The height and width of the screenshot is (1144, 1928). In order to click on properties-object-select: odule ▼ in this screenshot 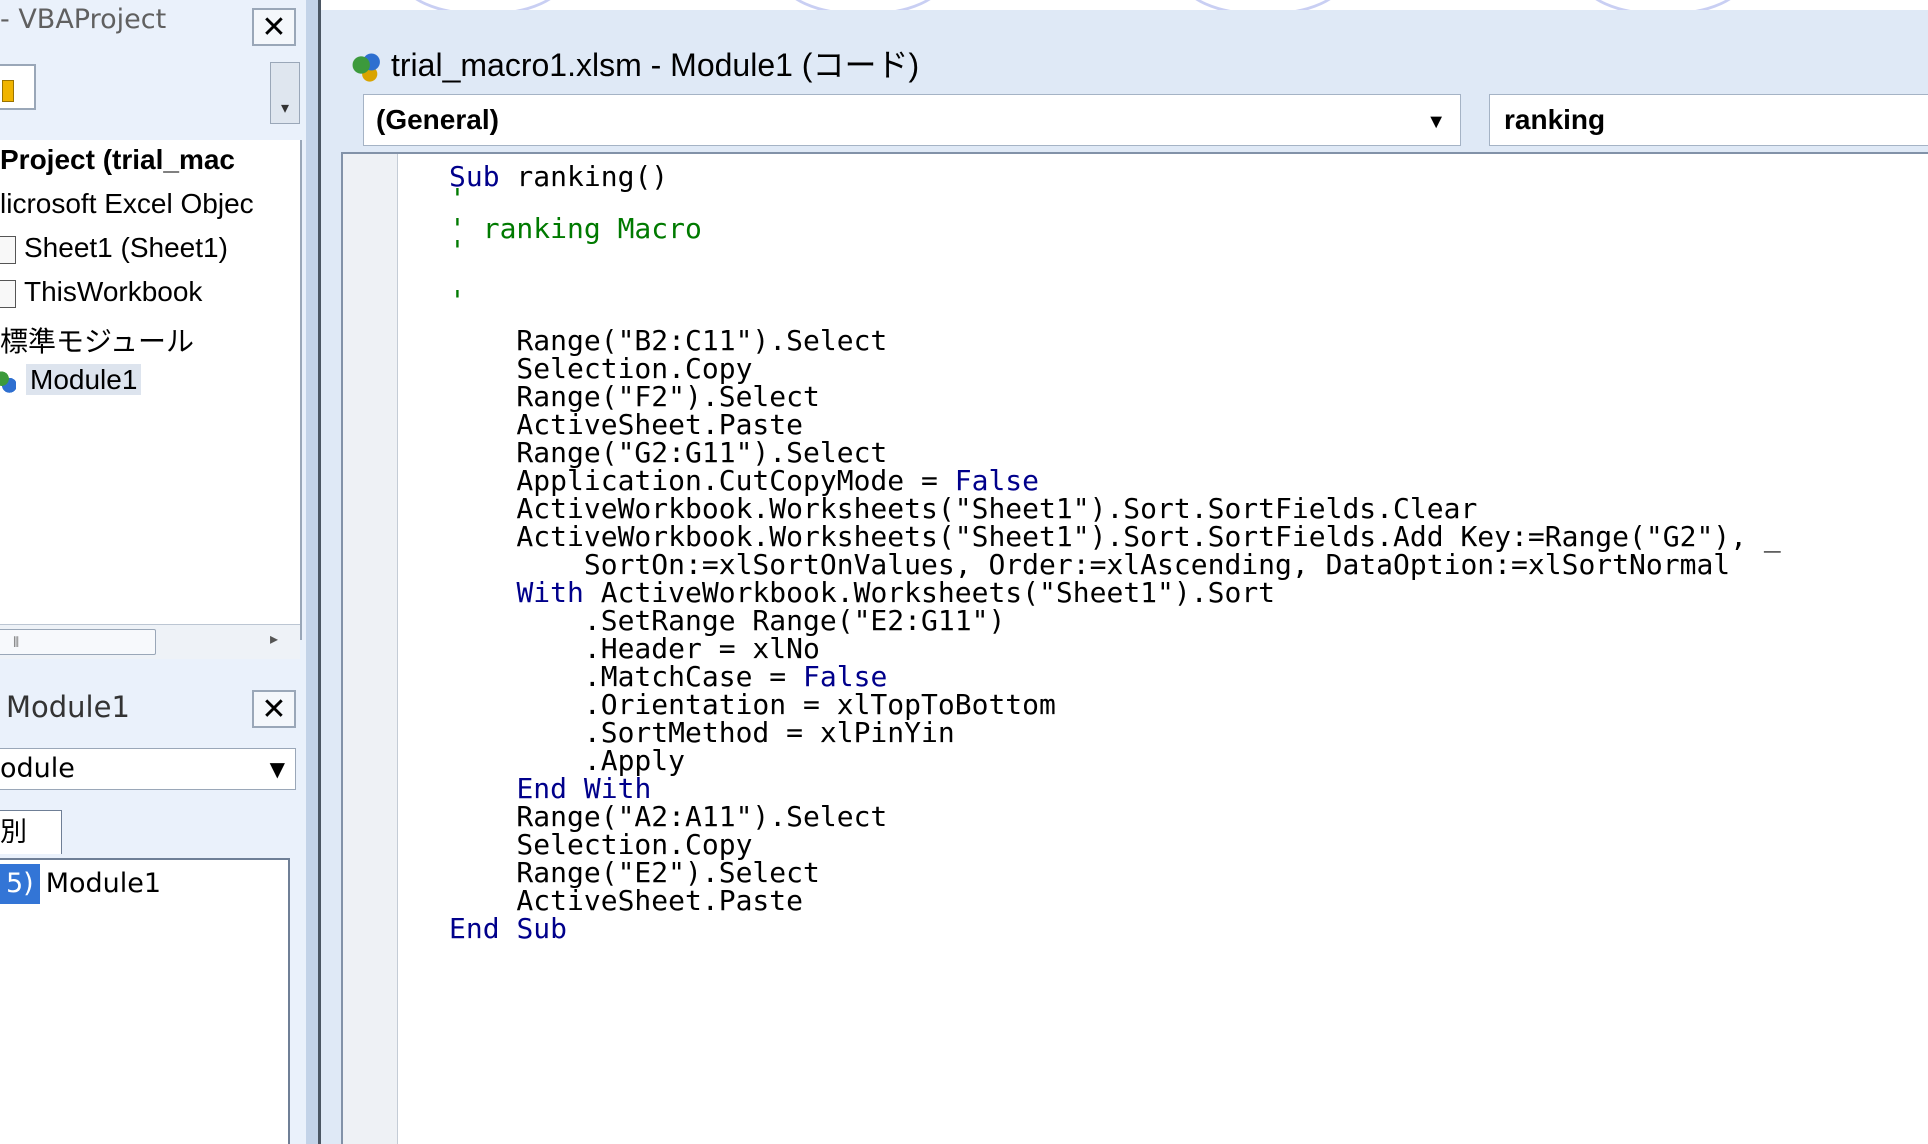, I will do `click(148, 769)`.